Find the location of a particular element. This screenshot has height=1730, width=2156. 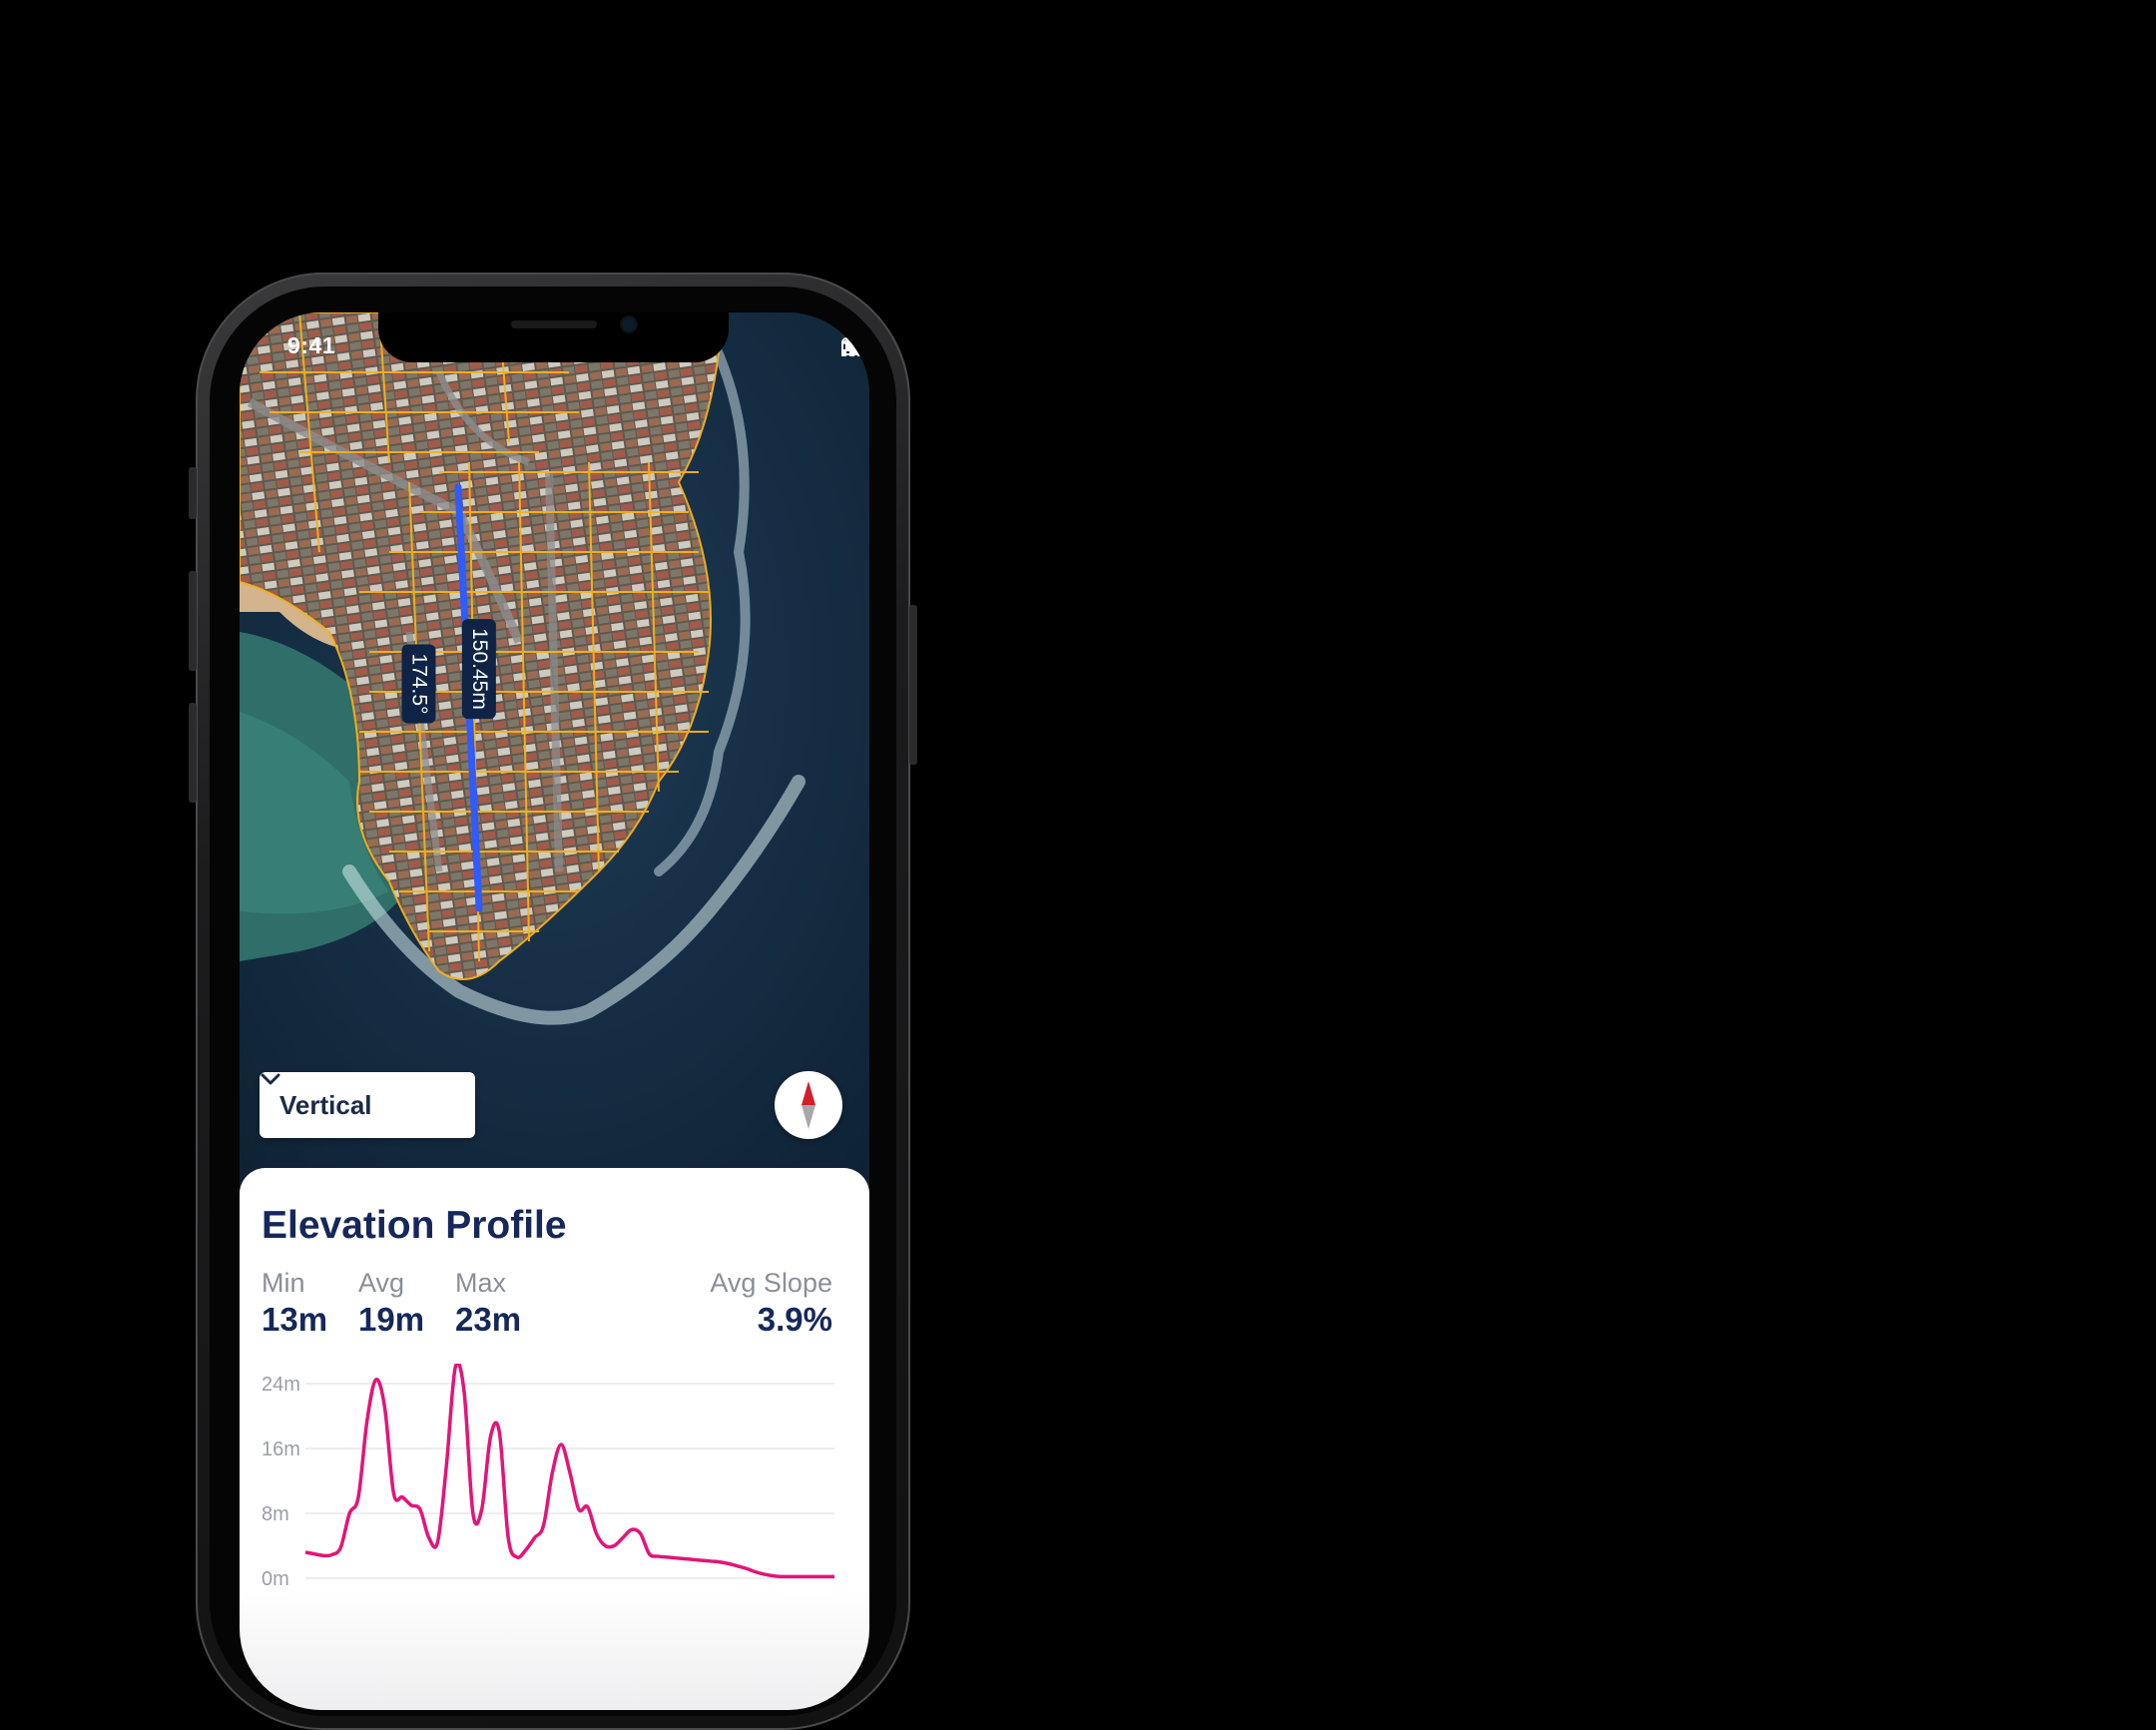

compass-icon is located at coordinates (808, 1105).